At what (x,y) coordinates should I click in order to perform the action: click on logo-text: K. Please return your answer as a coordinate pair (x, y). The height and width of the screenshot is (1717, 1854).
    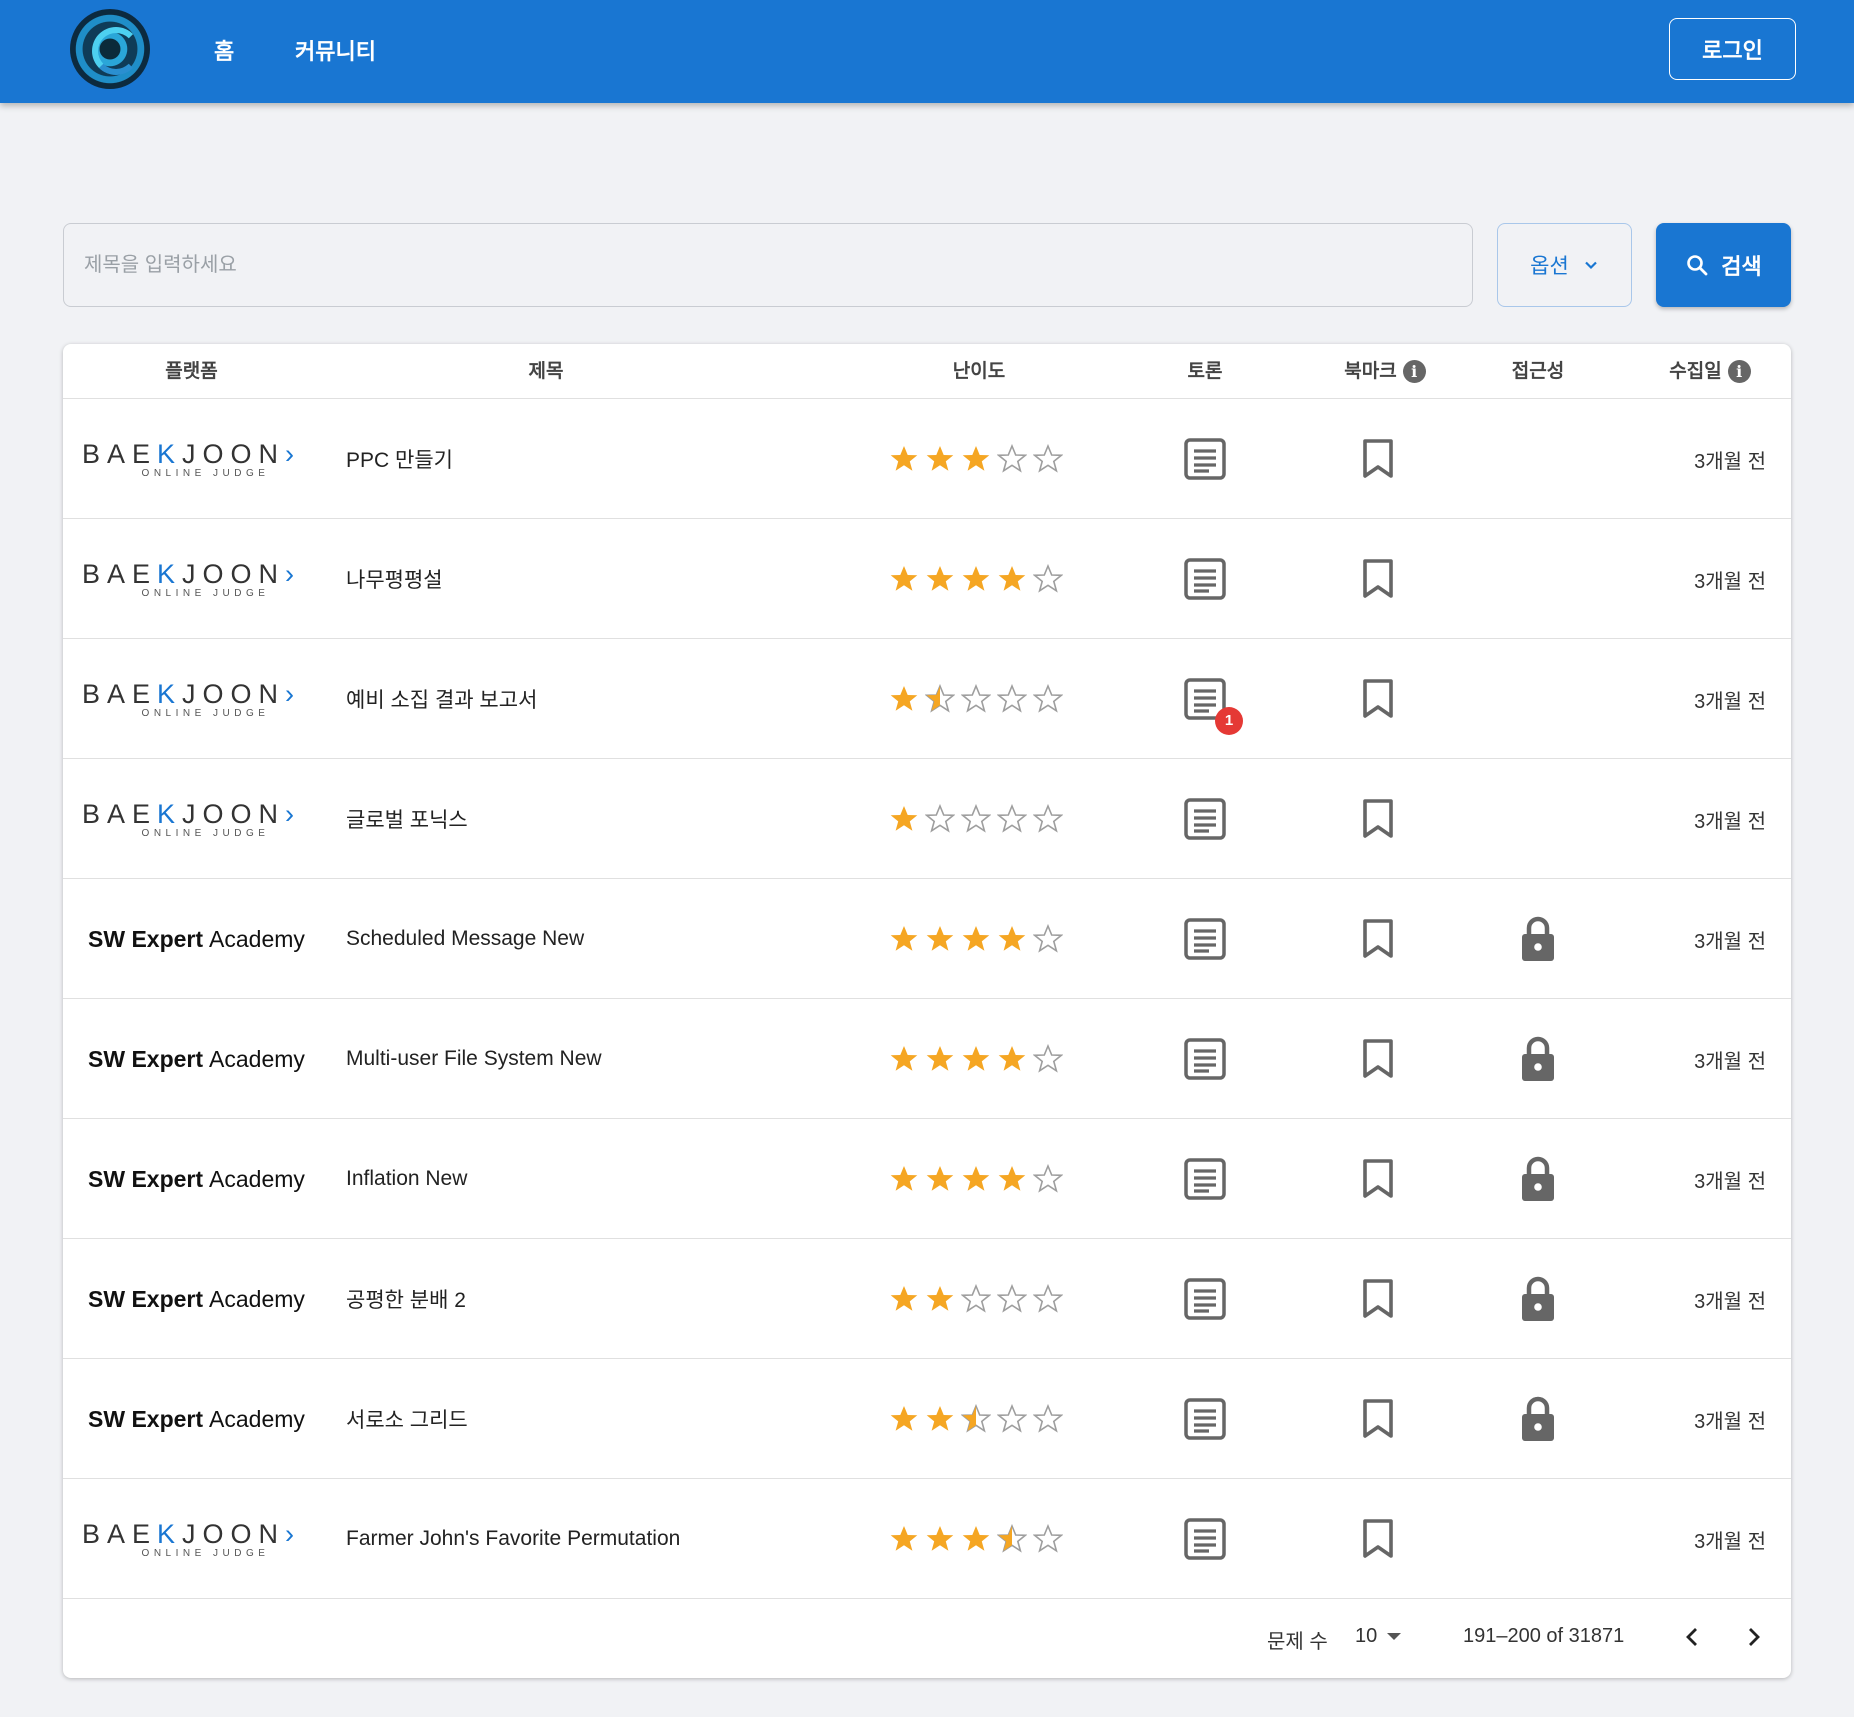
    Looking at the image, I should click on (170, 454).